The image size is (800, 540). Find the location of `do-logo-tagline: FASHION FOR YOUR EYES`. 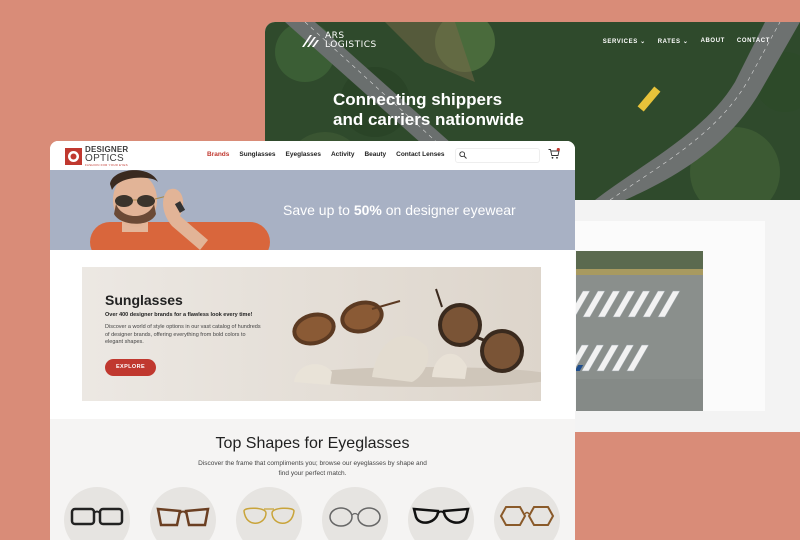

do-logo-tagline: FASHION FOR YOUR EYES is located at coordinates (106, 165).